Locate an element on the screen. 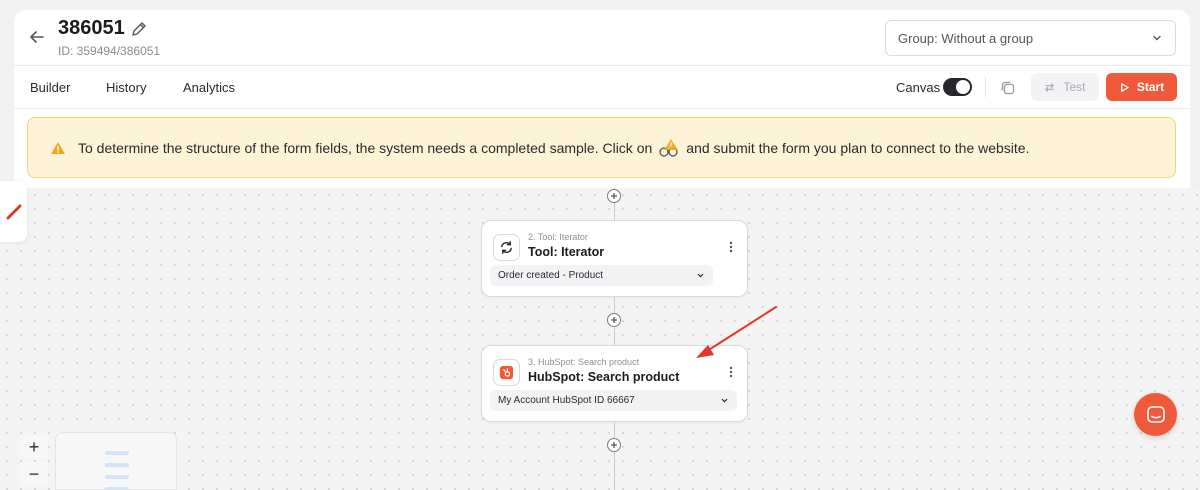 Image resolution: width=1200 pixels, height=490 pixels. cycle-arrows-icon is located at coordinates (506, 247).